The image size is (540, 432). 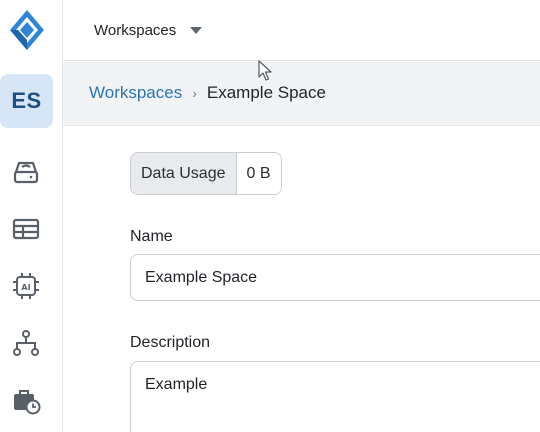 What do you see at coordinates (135, 93) in the screenshot?
I see `breadcrumb-workspaces-link: Workspaces` at bounding box center [135, 93].